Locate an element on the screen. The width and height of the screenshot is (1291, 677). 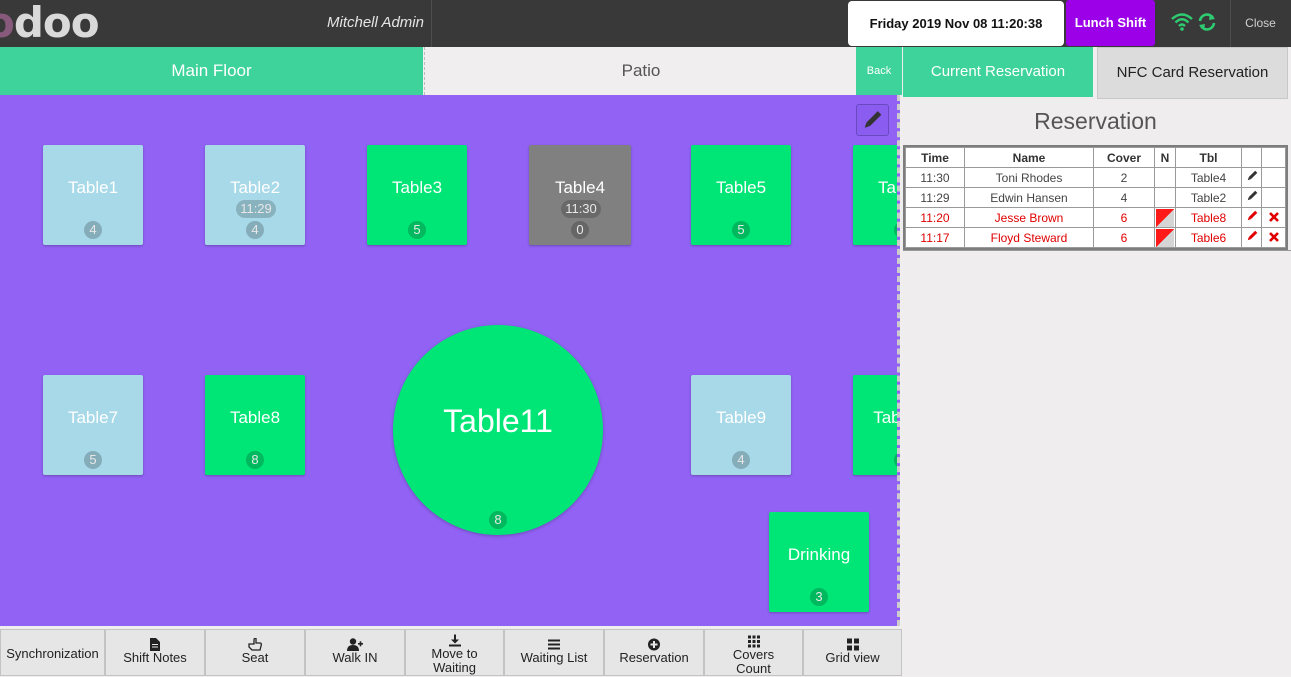
waiting-list-button: Waiting List is located at coordinates (554, 652).